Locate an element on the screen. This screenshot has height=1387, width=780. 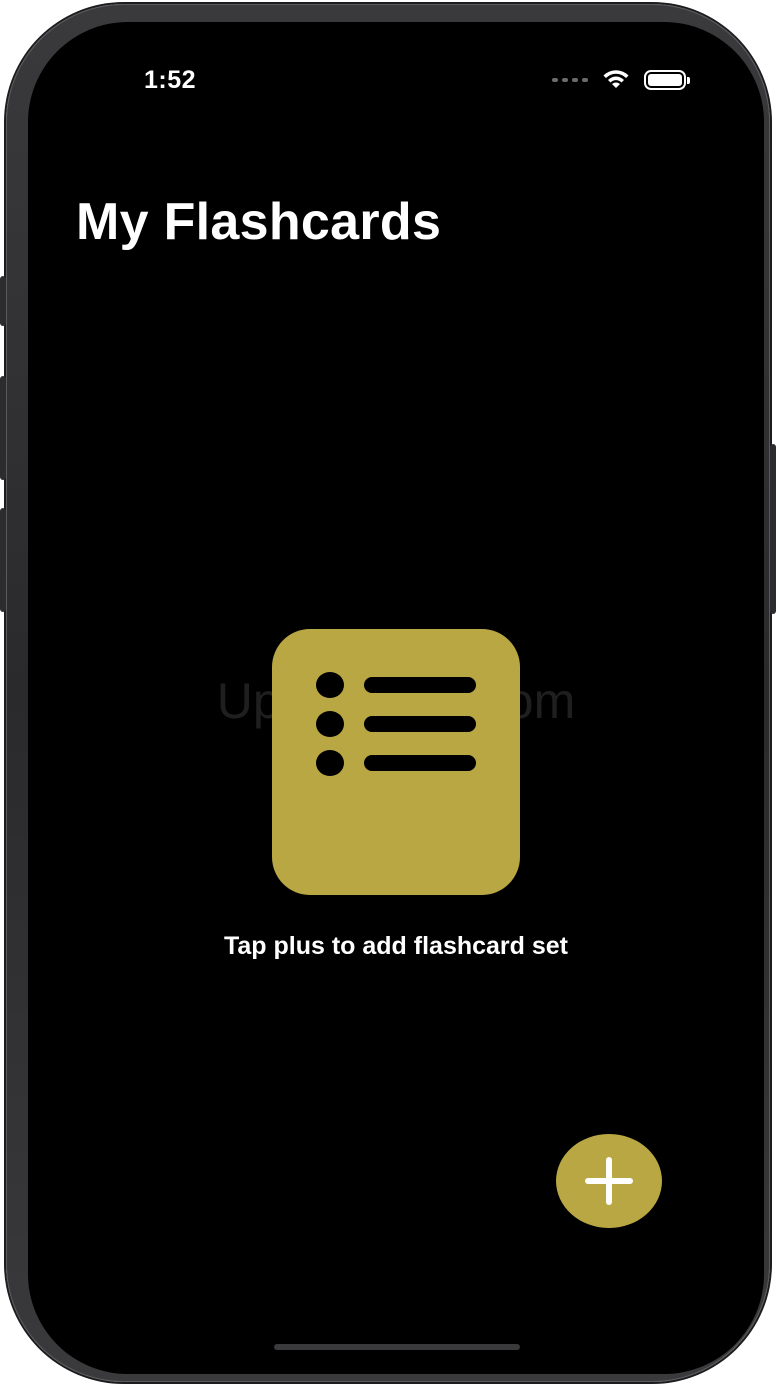
cellular-signal-icon is located at coordinates (570, 80).